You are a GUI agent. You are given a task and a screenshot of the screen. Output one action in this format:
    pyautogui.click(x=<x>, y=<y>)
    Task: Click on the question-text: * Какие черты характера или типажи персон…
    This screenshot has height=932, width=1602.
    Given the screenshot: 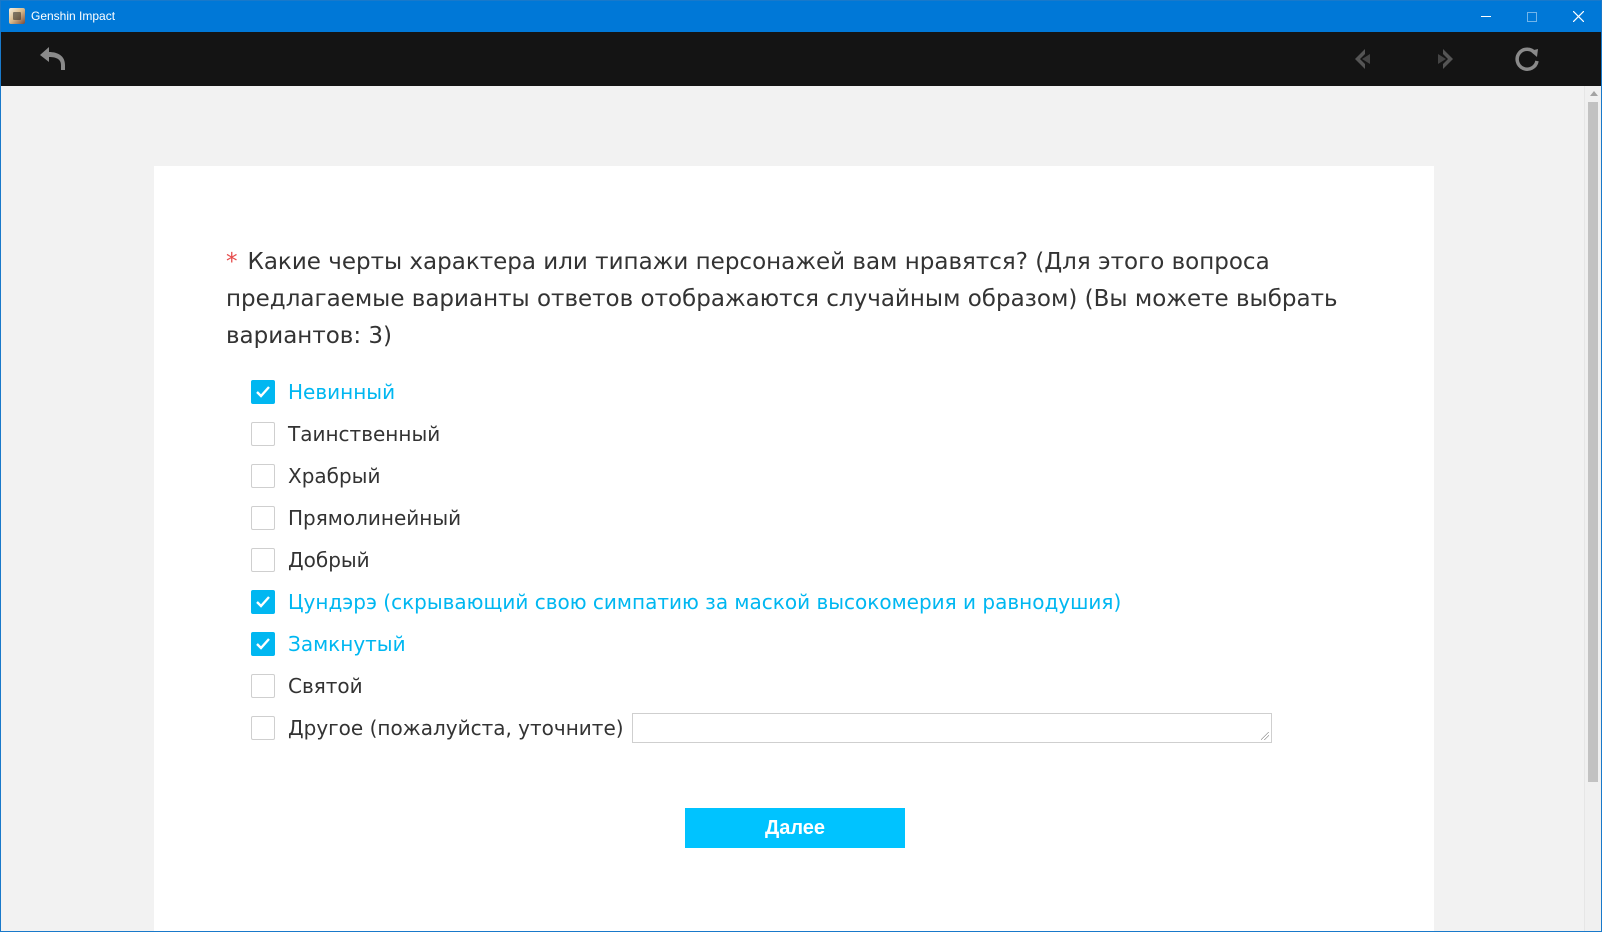 What is the action you would take?
    pyautogui.click(x=796, y=299)
    